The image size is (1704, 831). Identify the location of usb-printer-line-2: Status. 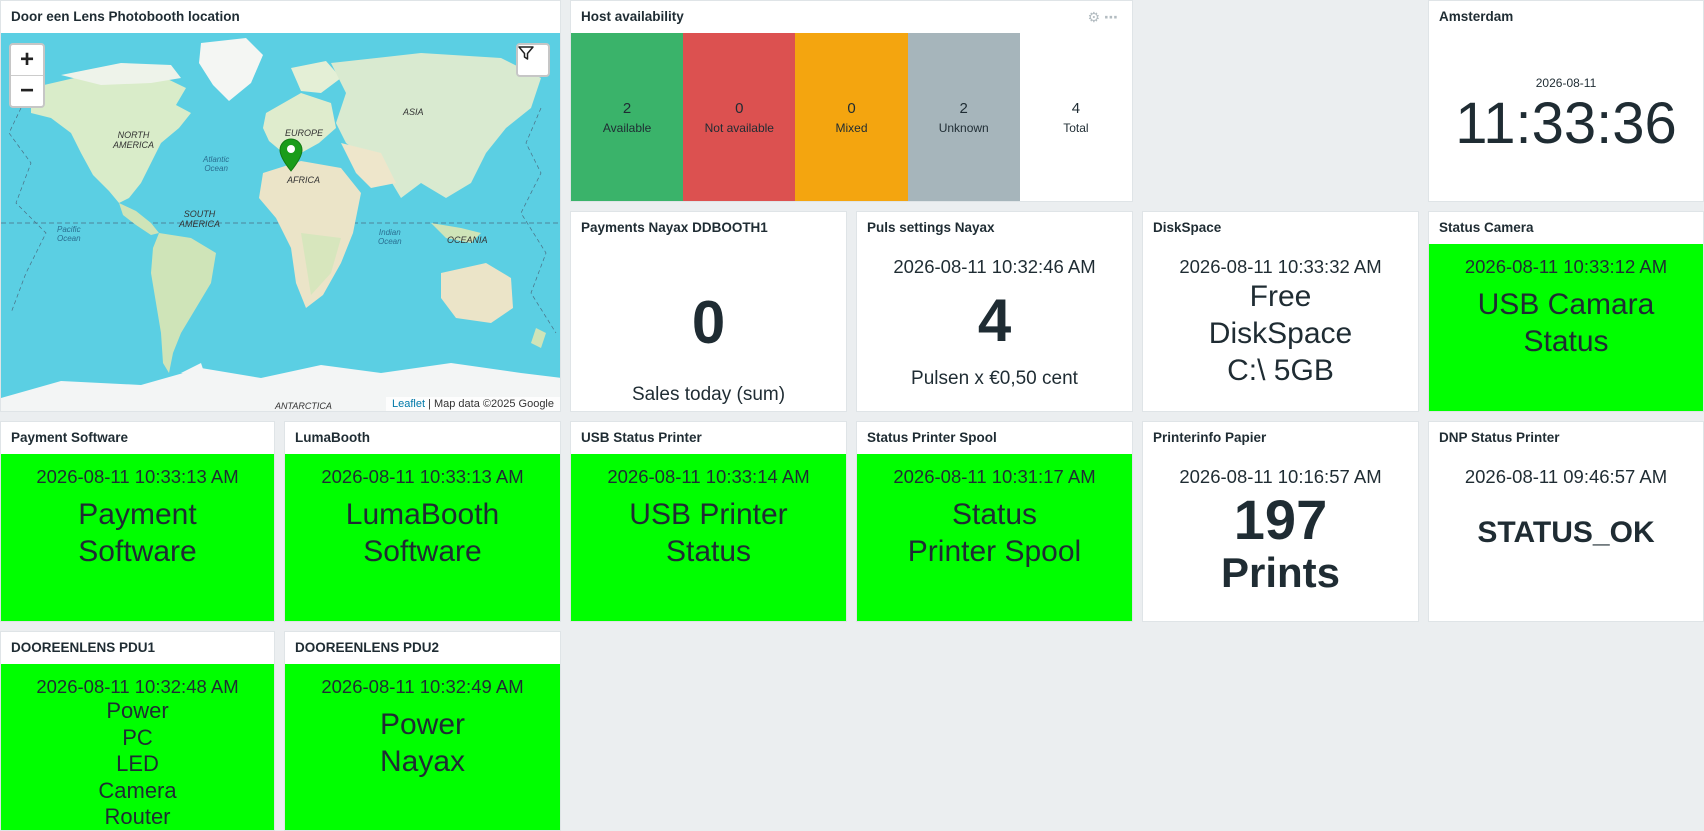
(708, 551).